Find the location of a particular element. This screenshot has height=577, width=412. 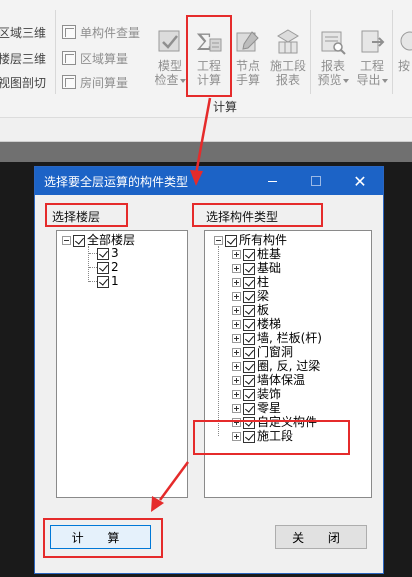

component-node: 柱 is located at coordinates (250, 282).